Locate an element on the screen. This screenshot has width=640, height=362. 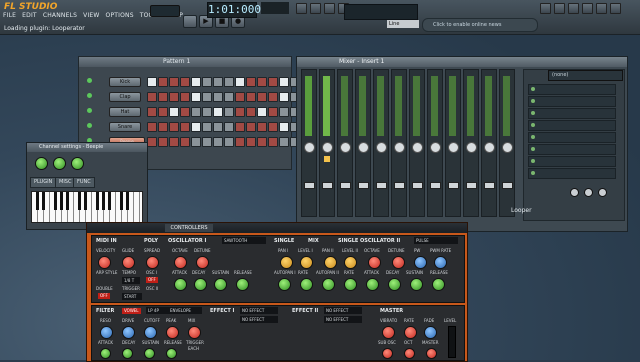
pan-knob is located at coordinates (59, 163).